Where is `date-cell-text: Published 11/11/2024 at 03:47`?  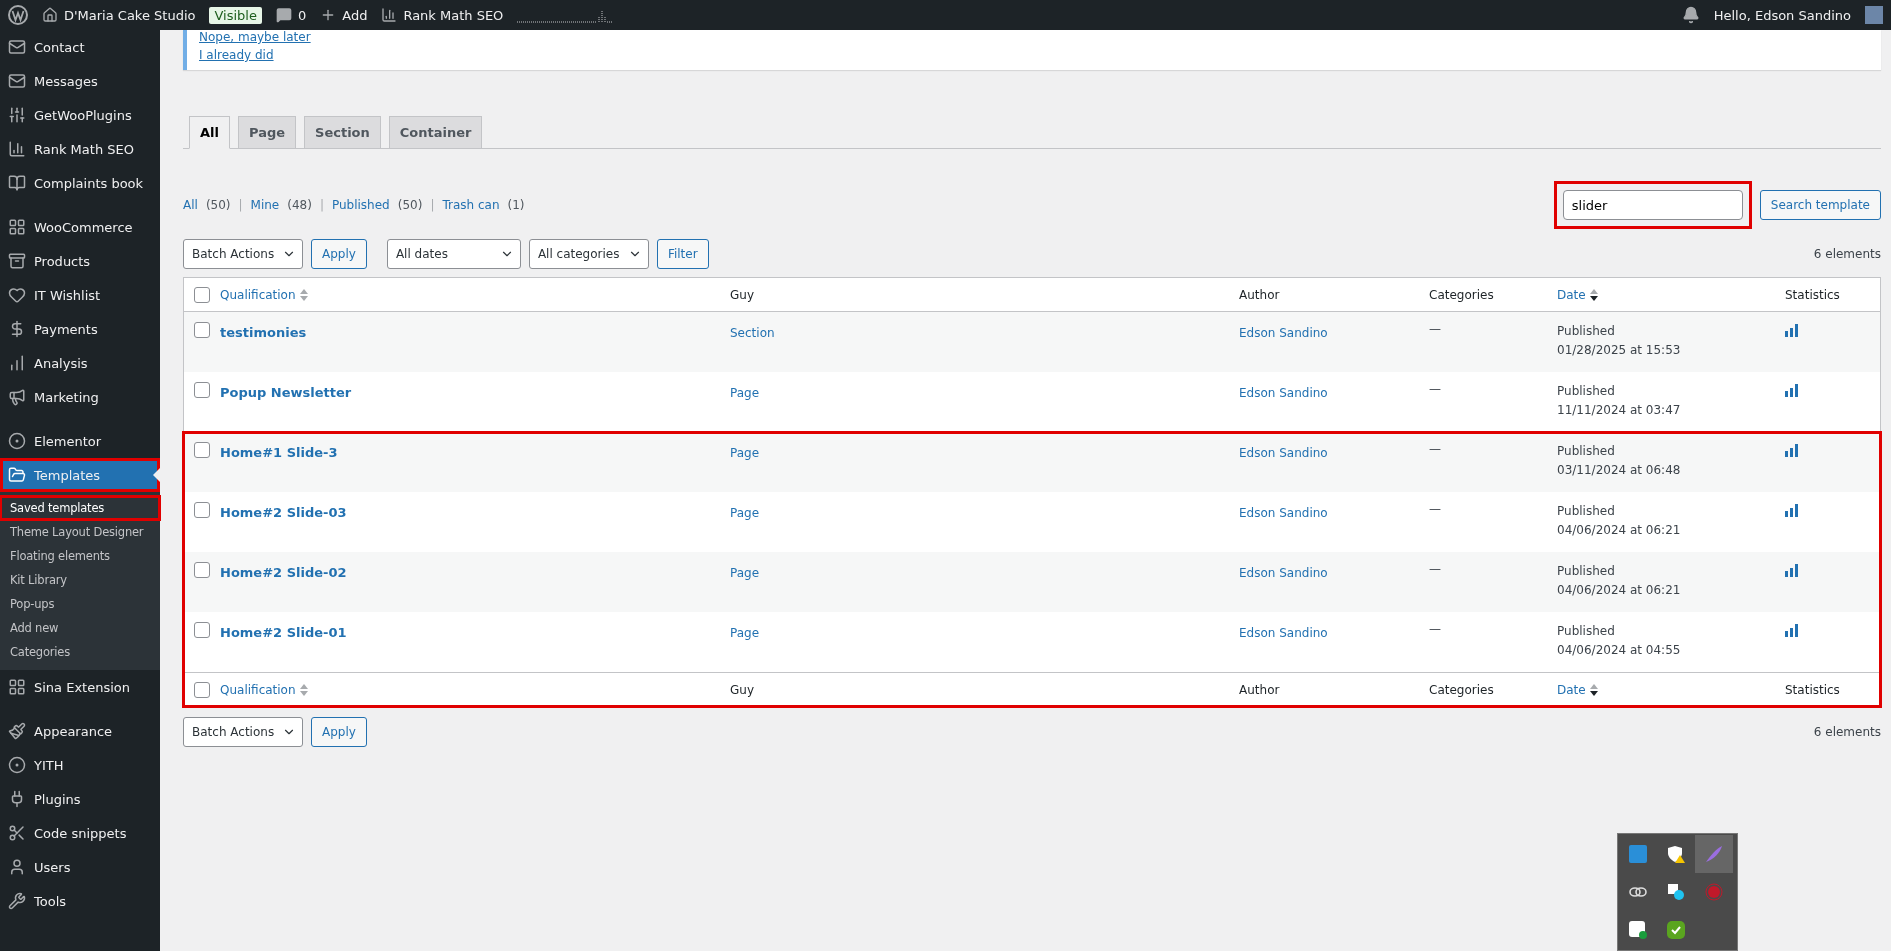 date-cell-text: Published 11/11/2024 at 03:47 is located at coordinates (1619, 401).